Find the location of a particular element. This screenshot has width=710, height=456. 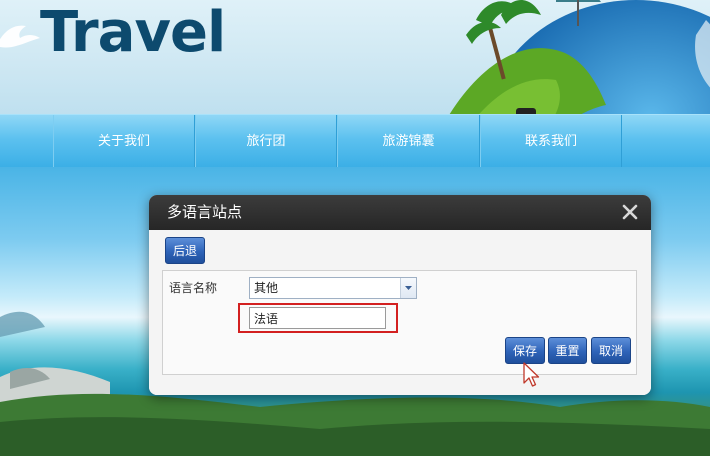

dialog-title: 多语言站点 is located at coordinates (205, 212).